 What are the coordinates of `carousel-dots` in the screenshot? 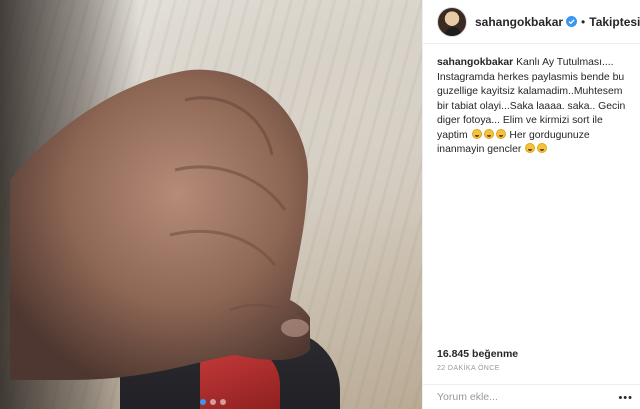 It's located at (213, 402).